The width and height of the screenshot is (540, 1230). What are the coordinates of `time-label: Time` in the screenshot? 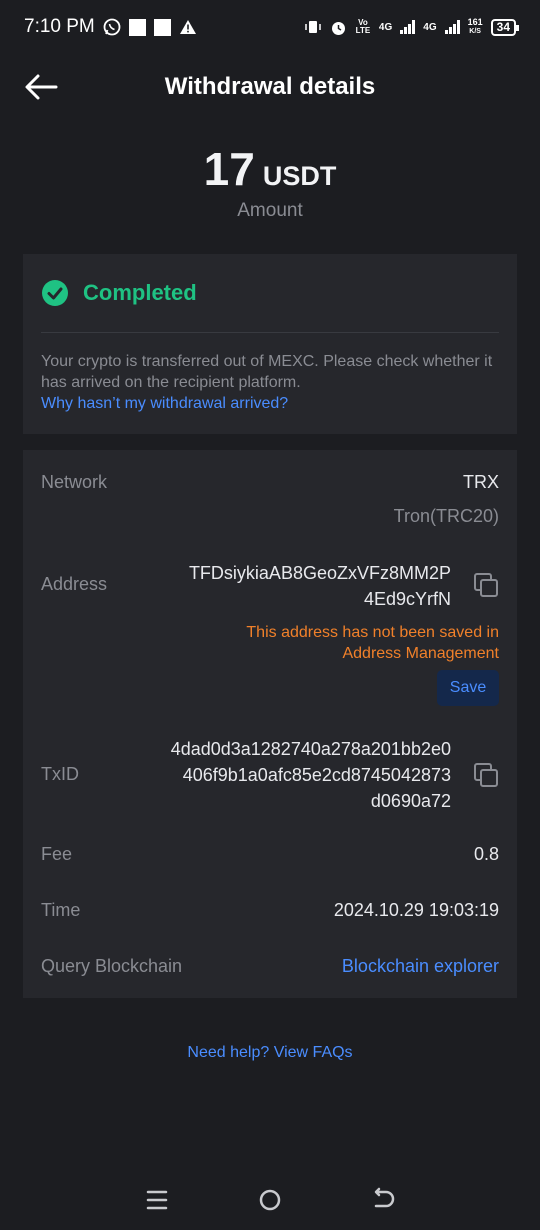 It's located at (61, 910).